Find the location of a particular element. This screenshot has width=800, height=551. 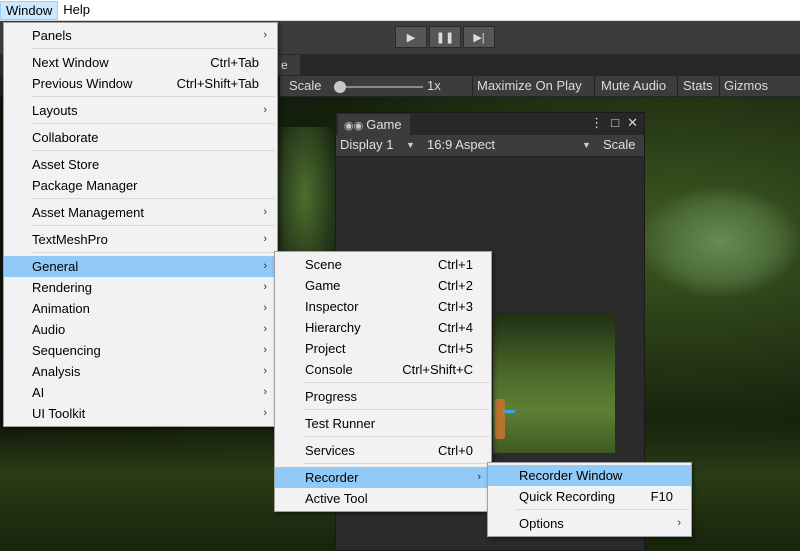

menu-item-project: Project Ctrl+5 is located at coordinates (383, 348).